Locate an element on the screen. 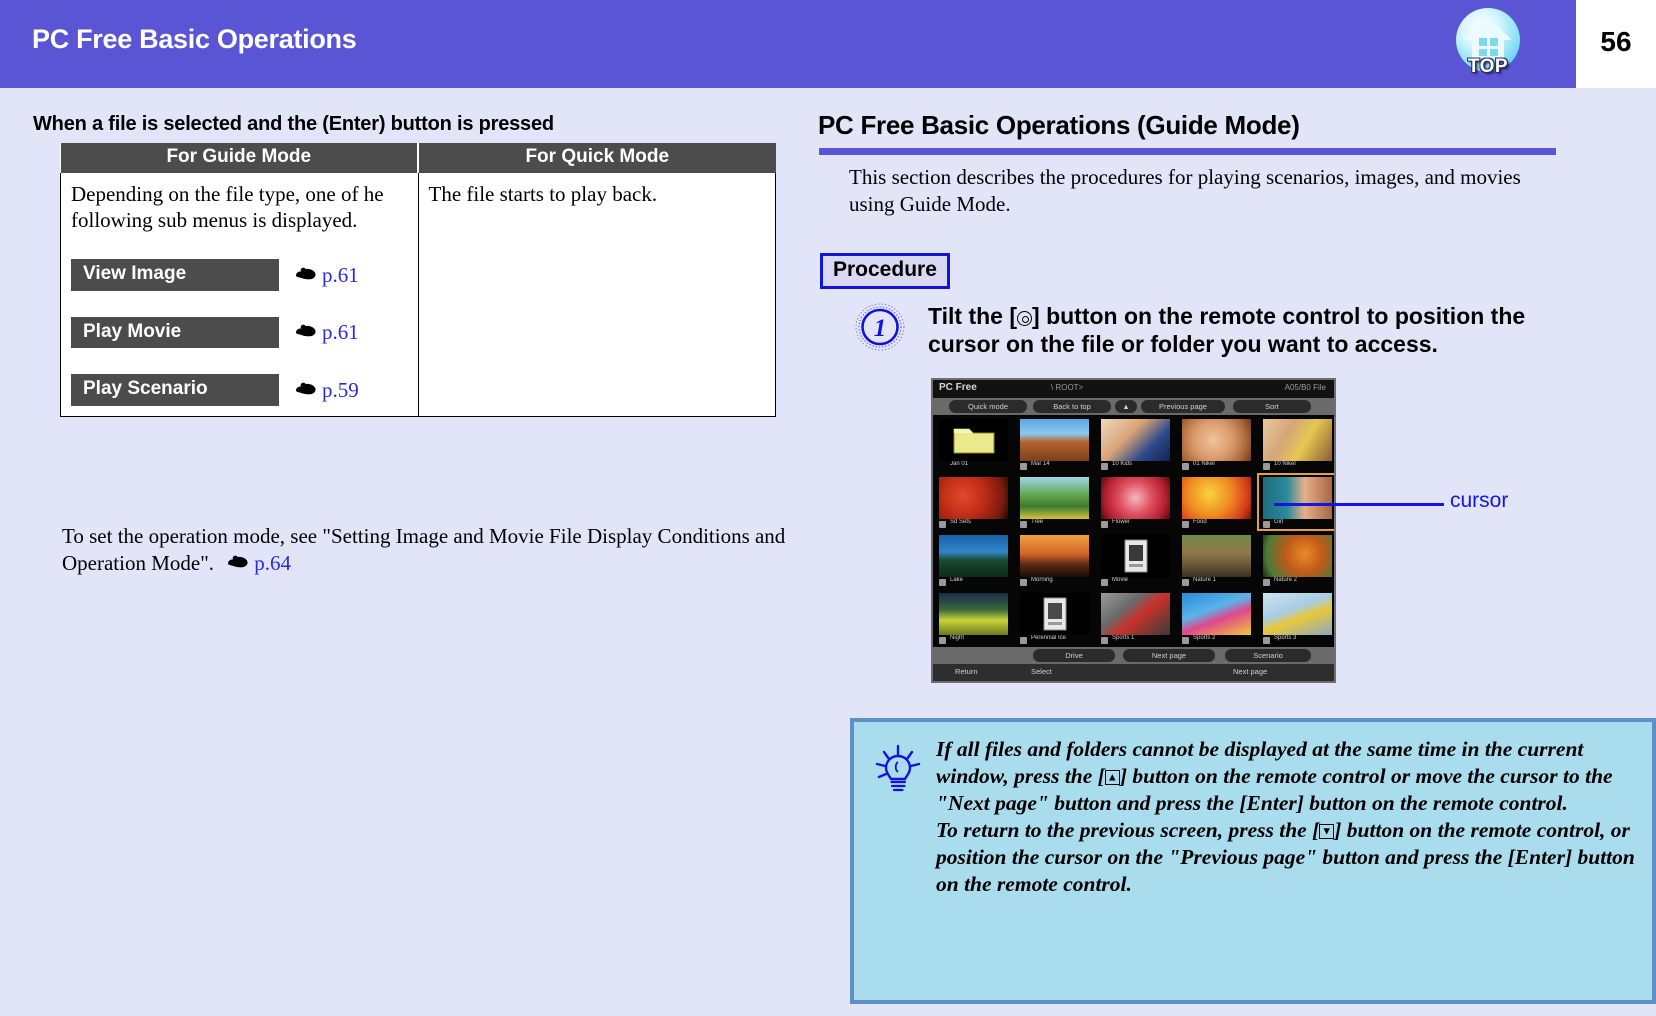  thumbnail-cell: Flower is located at coordinates (1135, 502).